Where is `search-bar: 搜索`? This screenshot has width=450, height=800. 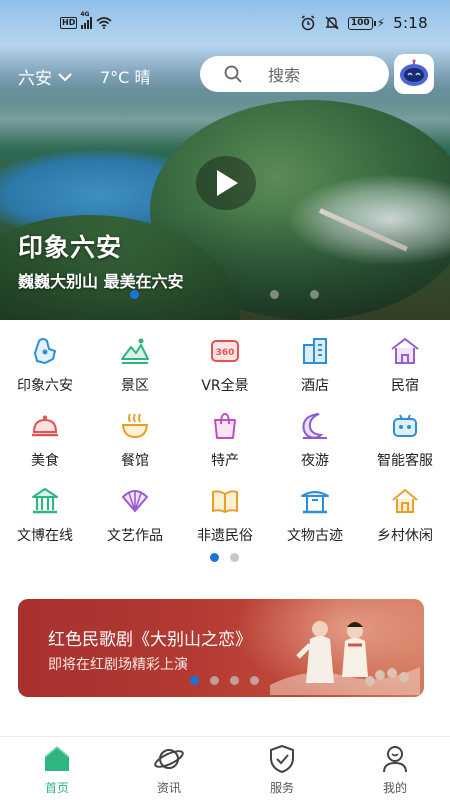 search-bar: 搜索 is located at coordinates (294, 74).